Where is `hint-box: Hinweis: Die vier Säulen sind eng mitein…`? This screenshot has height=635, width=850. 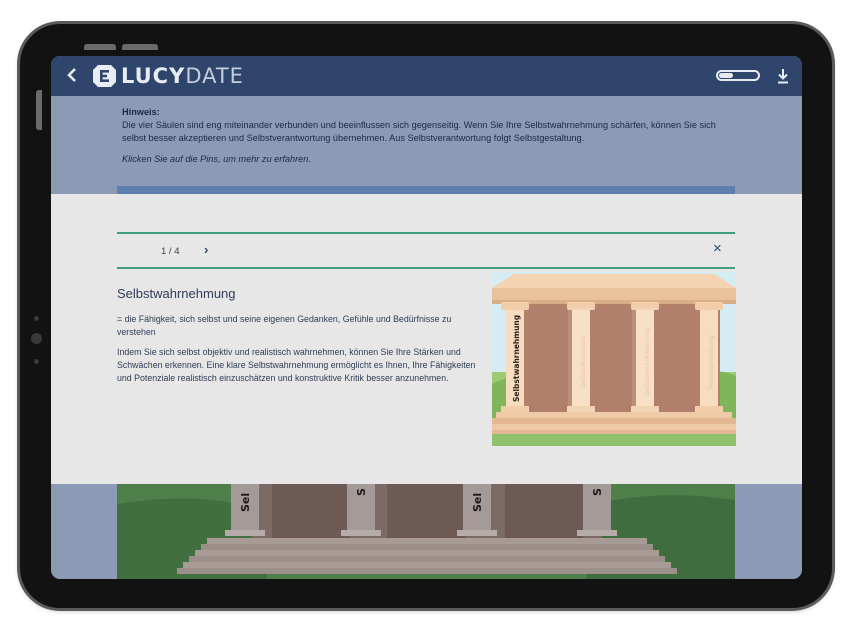
hint-box: Hinweis: Die vier Säulen sind eng mitein… is located at coordinates (427, 136).